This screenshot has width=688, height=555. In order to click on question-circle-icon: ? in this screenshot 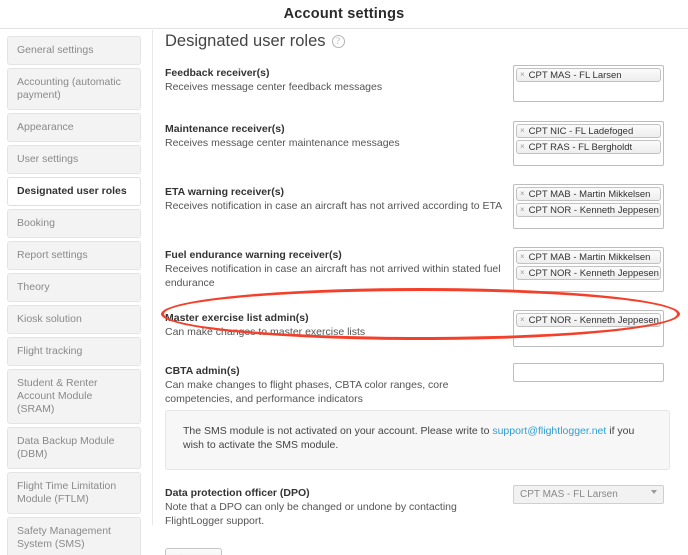, I will do `click(338, 41)`.